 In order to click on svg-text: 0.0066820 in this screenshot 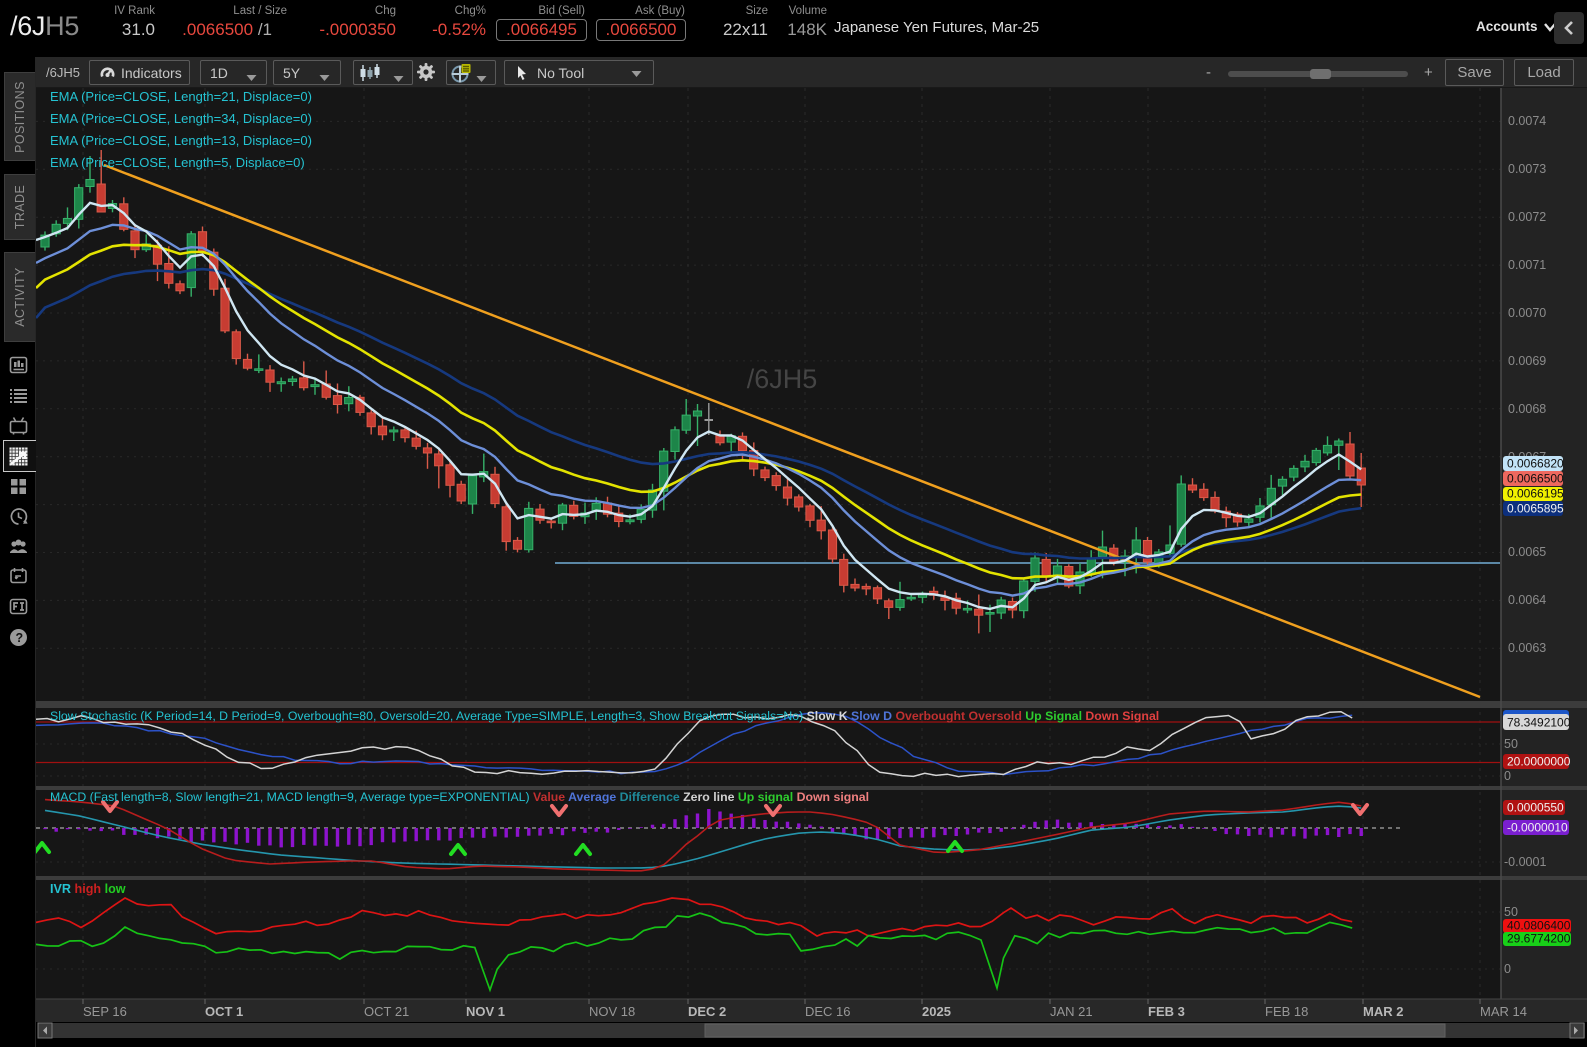, I will do `click(1535, 464)`.